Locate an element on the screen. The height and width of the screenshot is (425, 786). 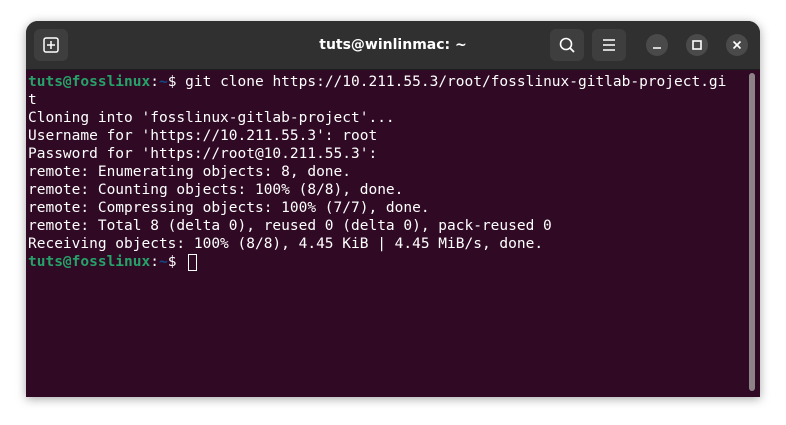
search-icon is located at coordinates (567, 45).